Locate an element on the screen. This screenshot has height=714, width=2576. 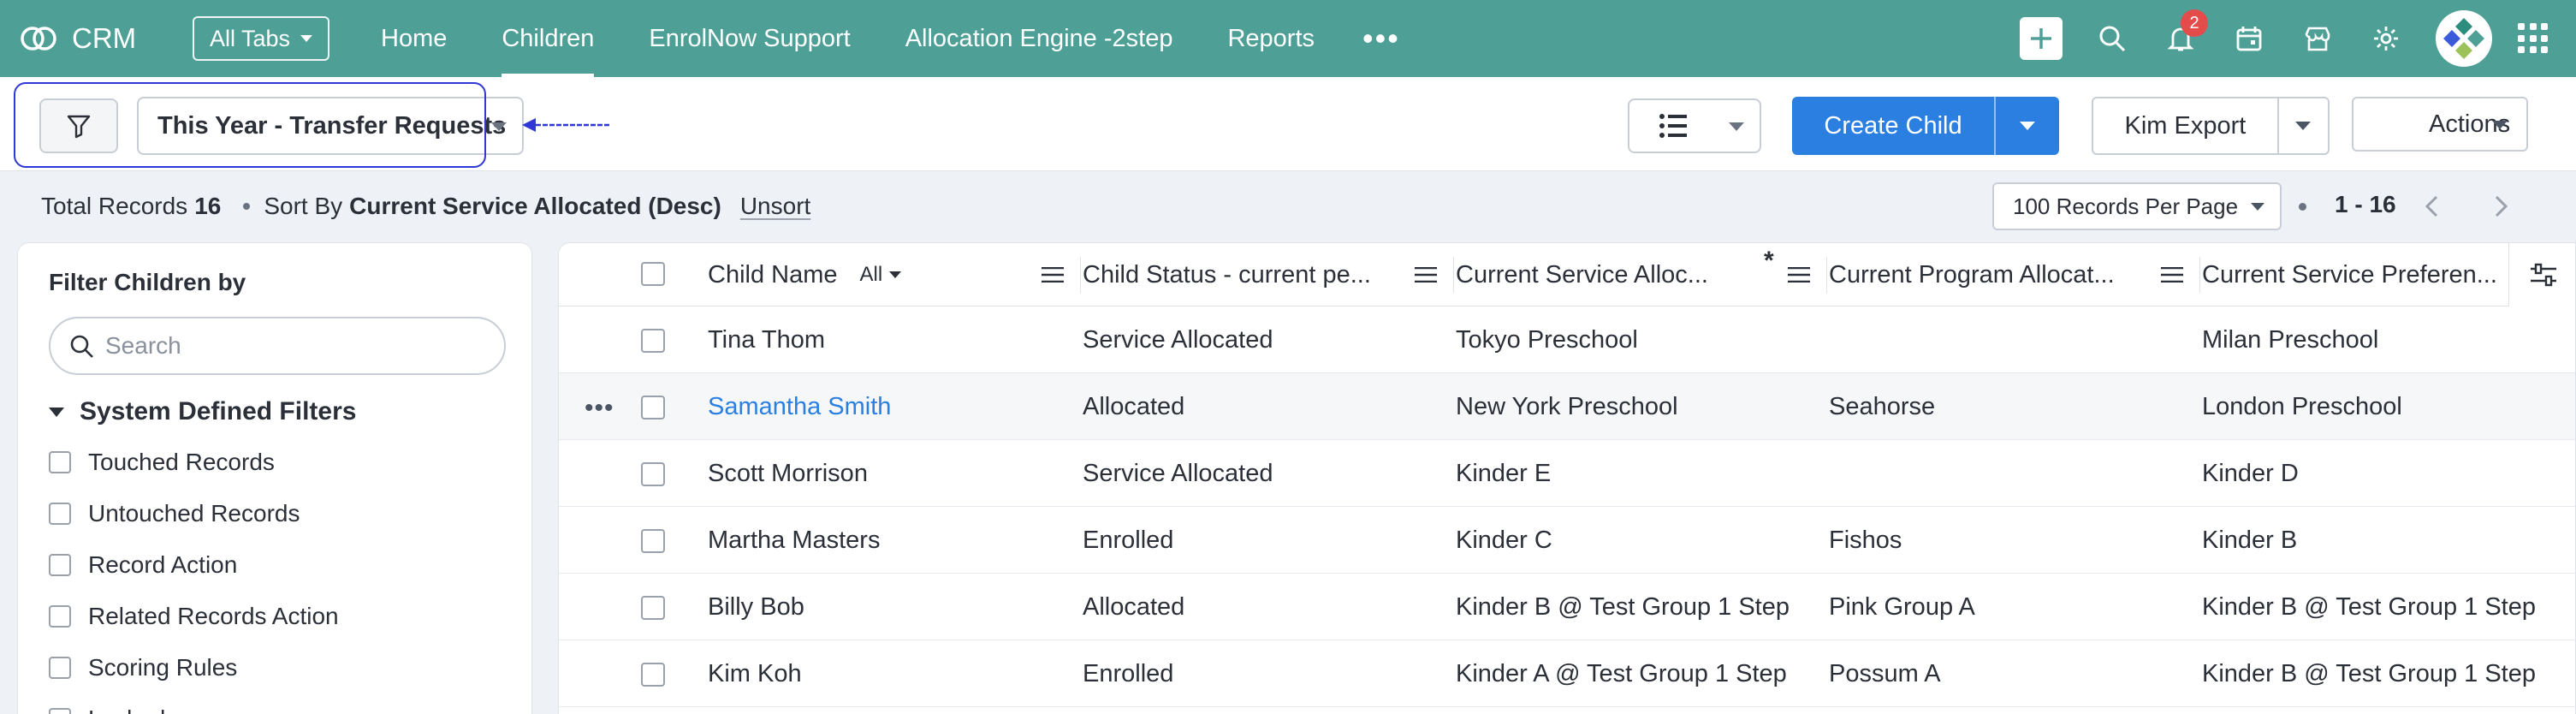
filter-item: Record Action is located at coordinates (143, 565).